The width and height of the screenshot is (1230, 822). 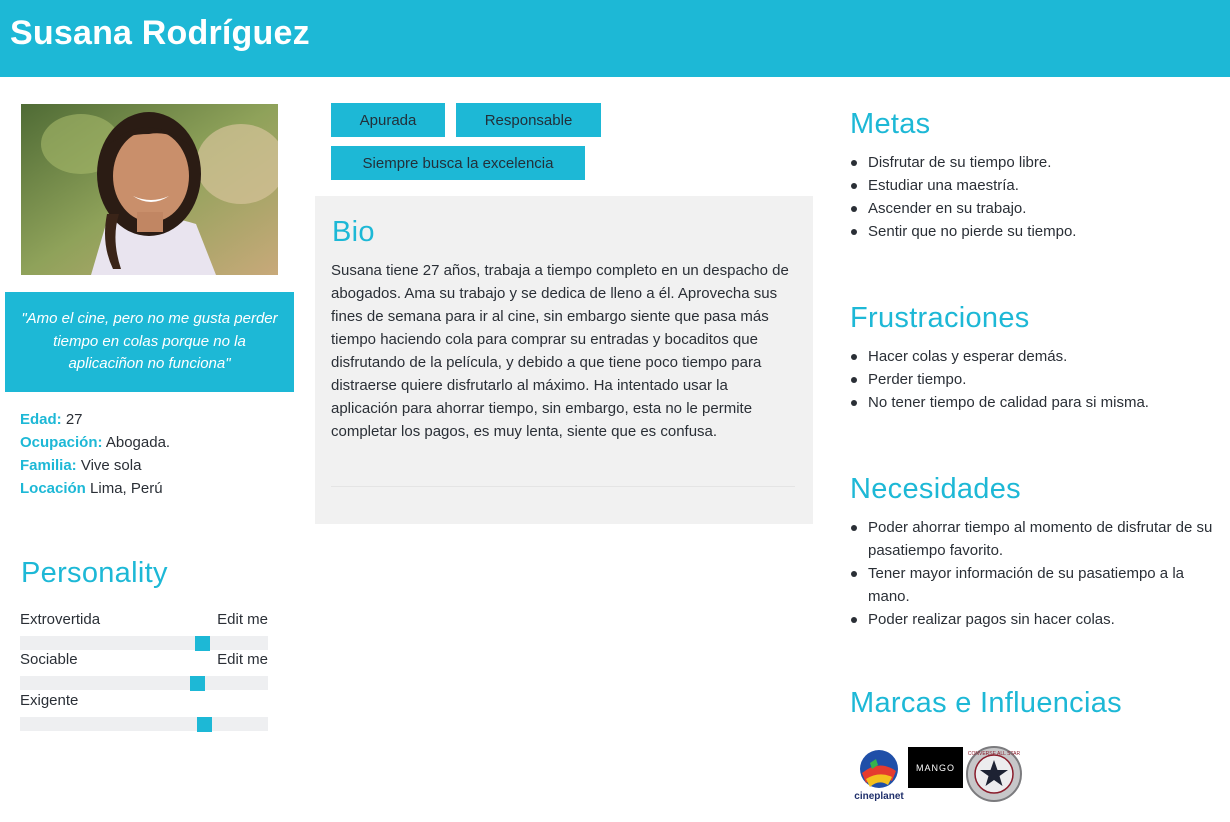 I want to click on persona-name: Susana Rodríguez, so click(x=160, y=33).